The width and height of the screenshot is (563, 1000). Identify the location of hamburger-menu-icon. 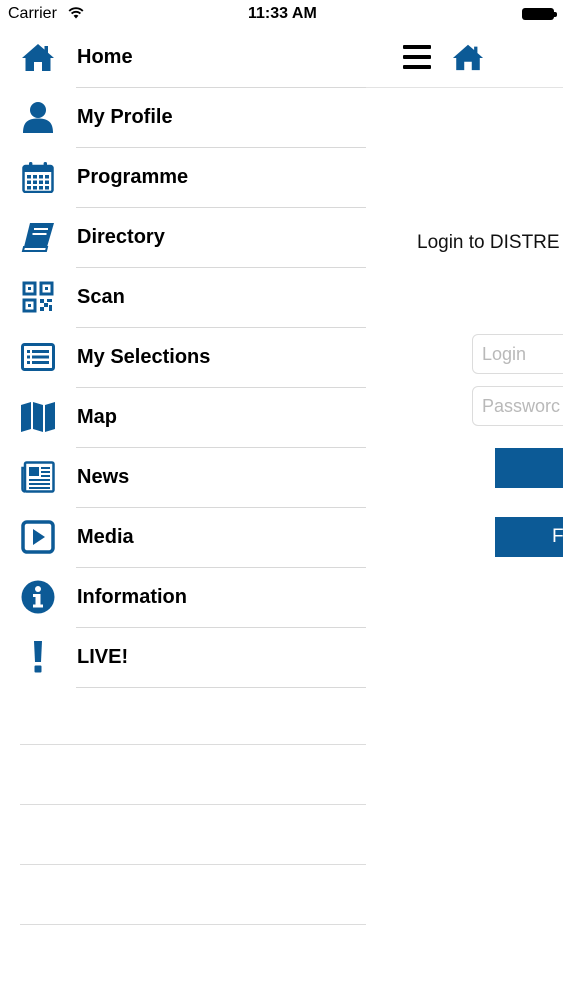
(417, 57).